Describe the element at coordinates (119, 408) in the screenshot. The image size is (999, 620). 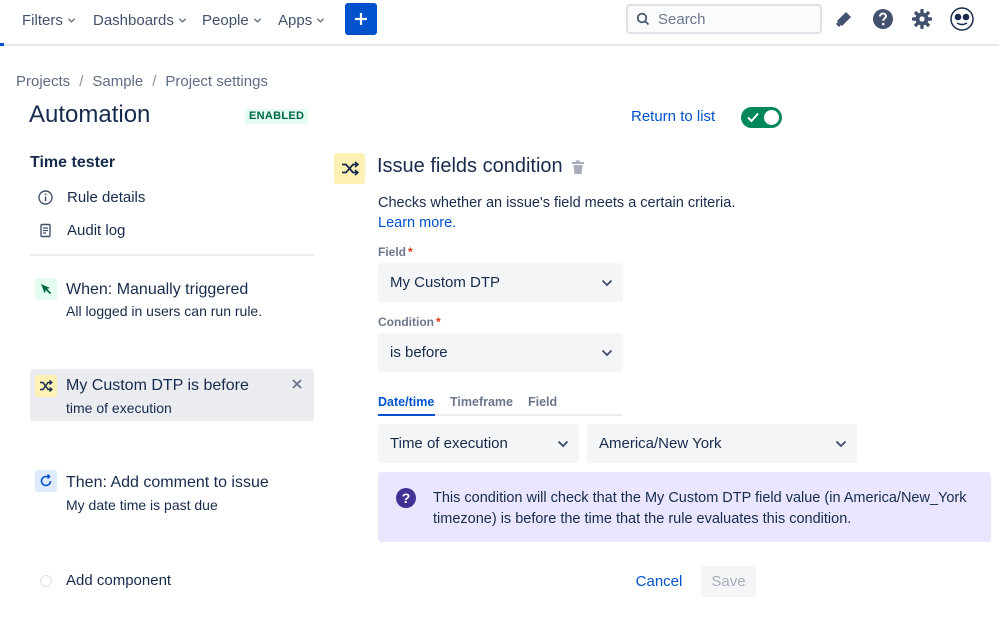
I see `component-subtitle: time of execution` at that location.